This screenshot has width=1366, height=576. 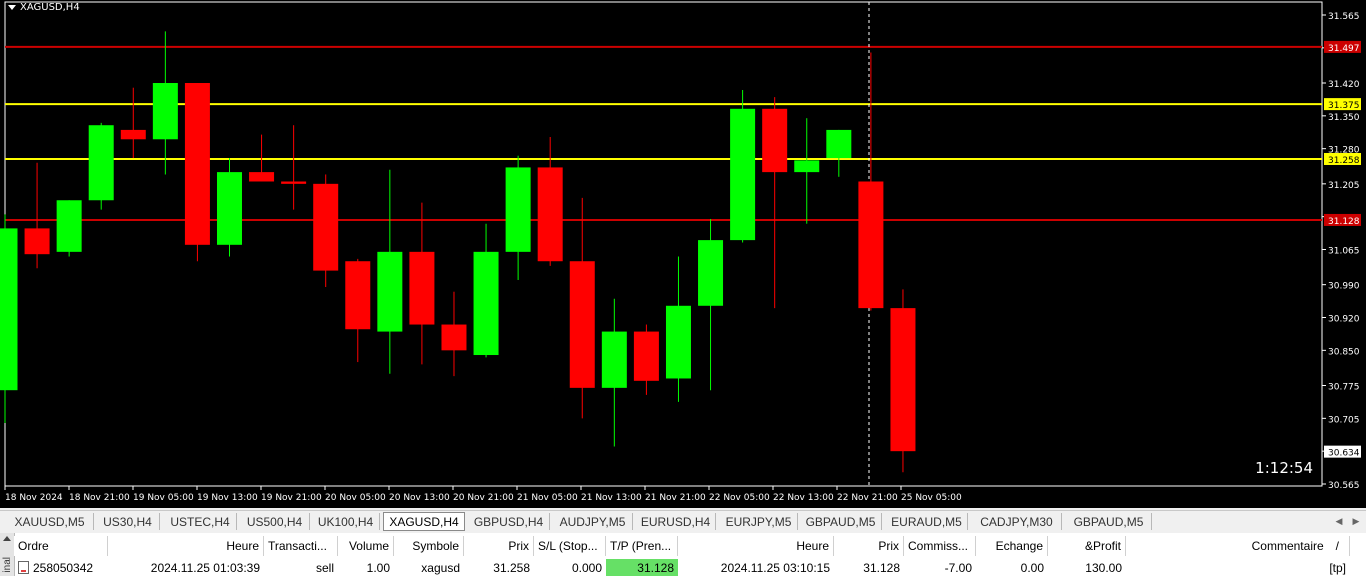 I want to click on column-header-symbol: Symbole, so click(x=429, y=546).